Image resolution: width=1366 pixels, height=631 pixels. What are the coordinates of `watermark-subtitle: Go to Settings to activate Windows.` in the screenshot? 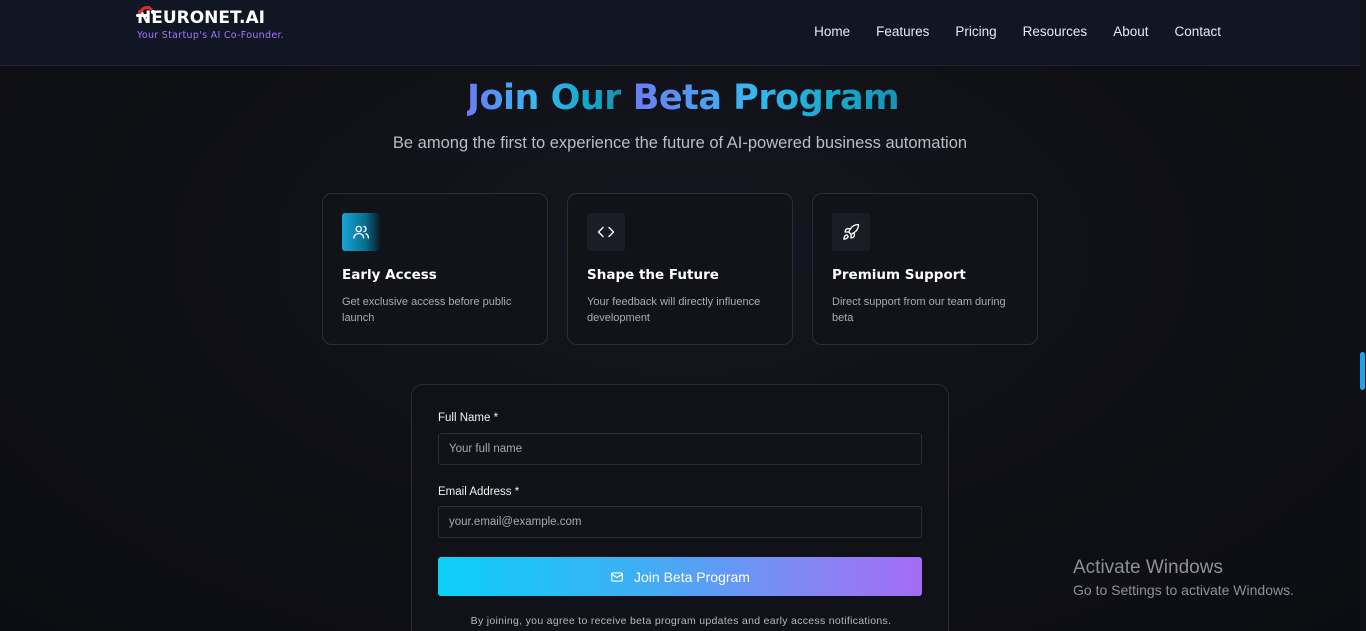 It's located at (1183, 590).